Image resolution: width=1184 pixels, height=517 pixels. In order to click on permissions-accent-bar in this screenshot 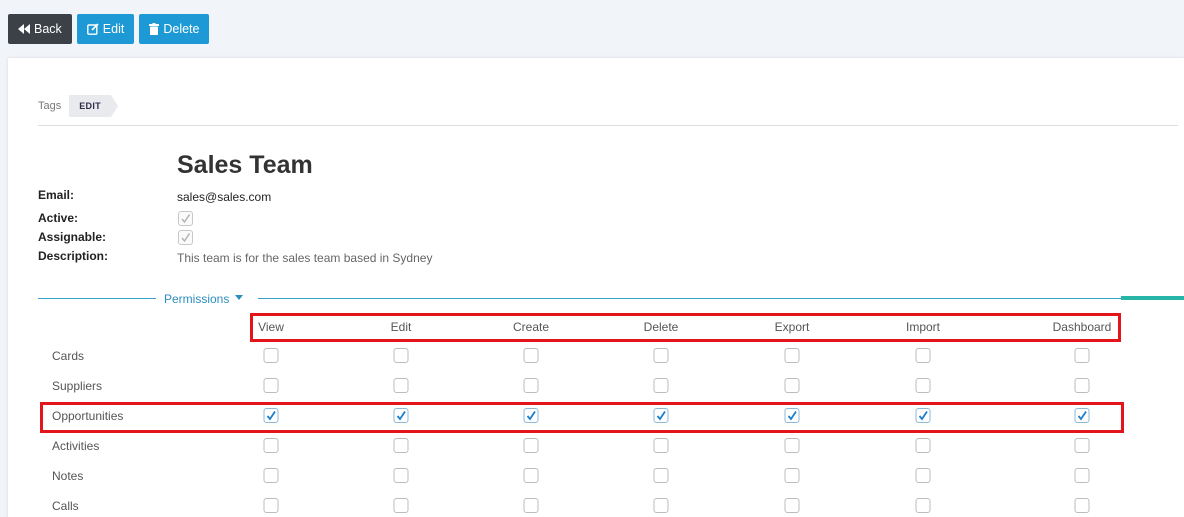, I will do `click(1152, 298)`.